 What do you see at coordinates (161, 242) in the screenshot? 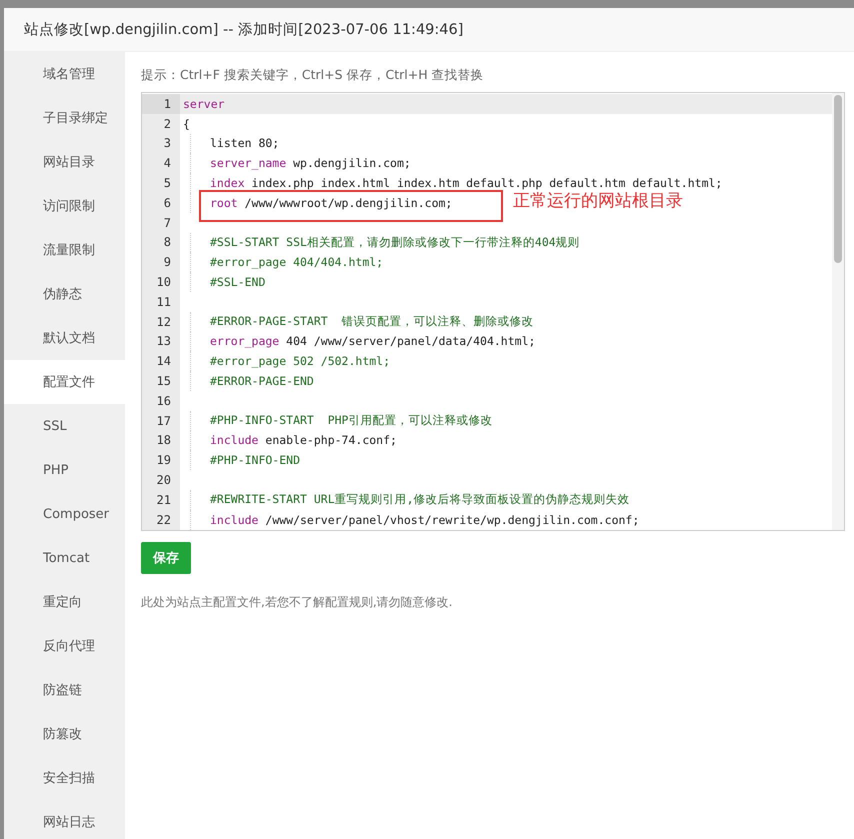
I see `line-number: 8` at bounding box center [161, 242].